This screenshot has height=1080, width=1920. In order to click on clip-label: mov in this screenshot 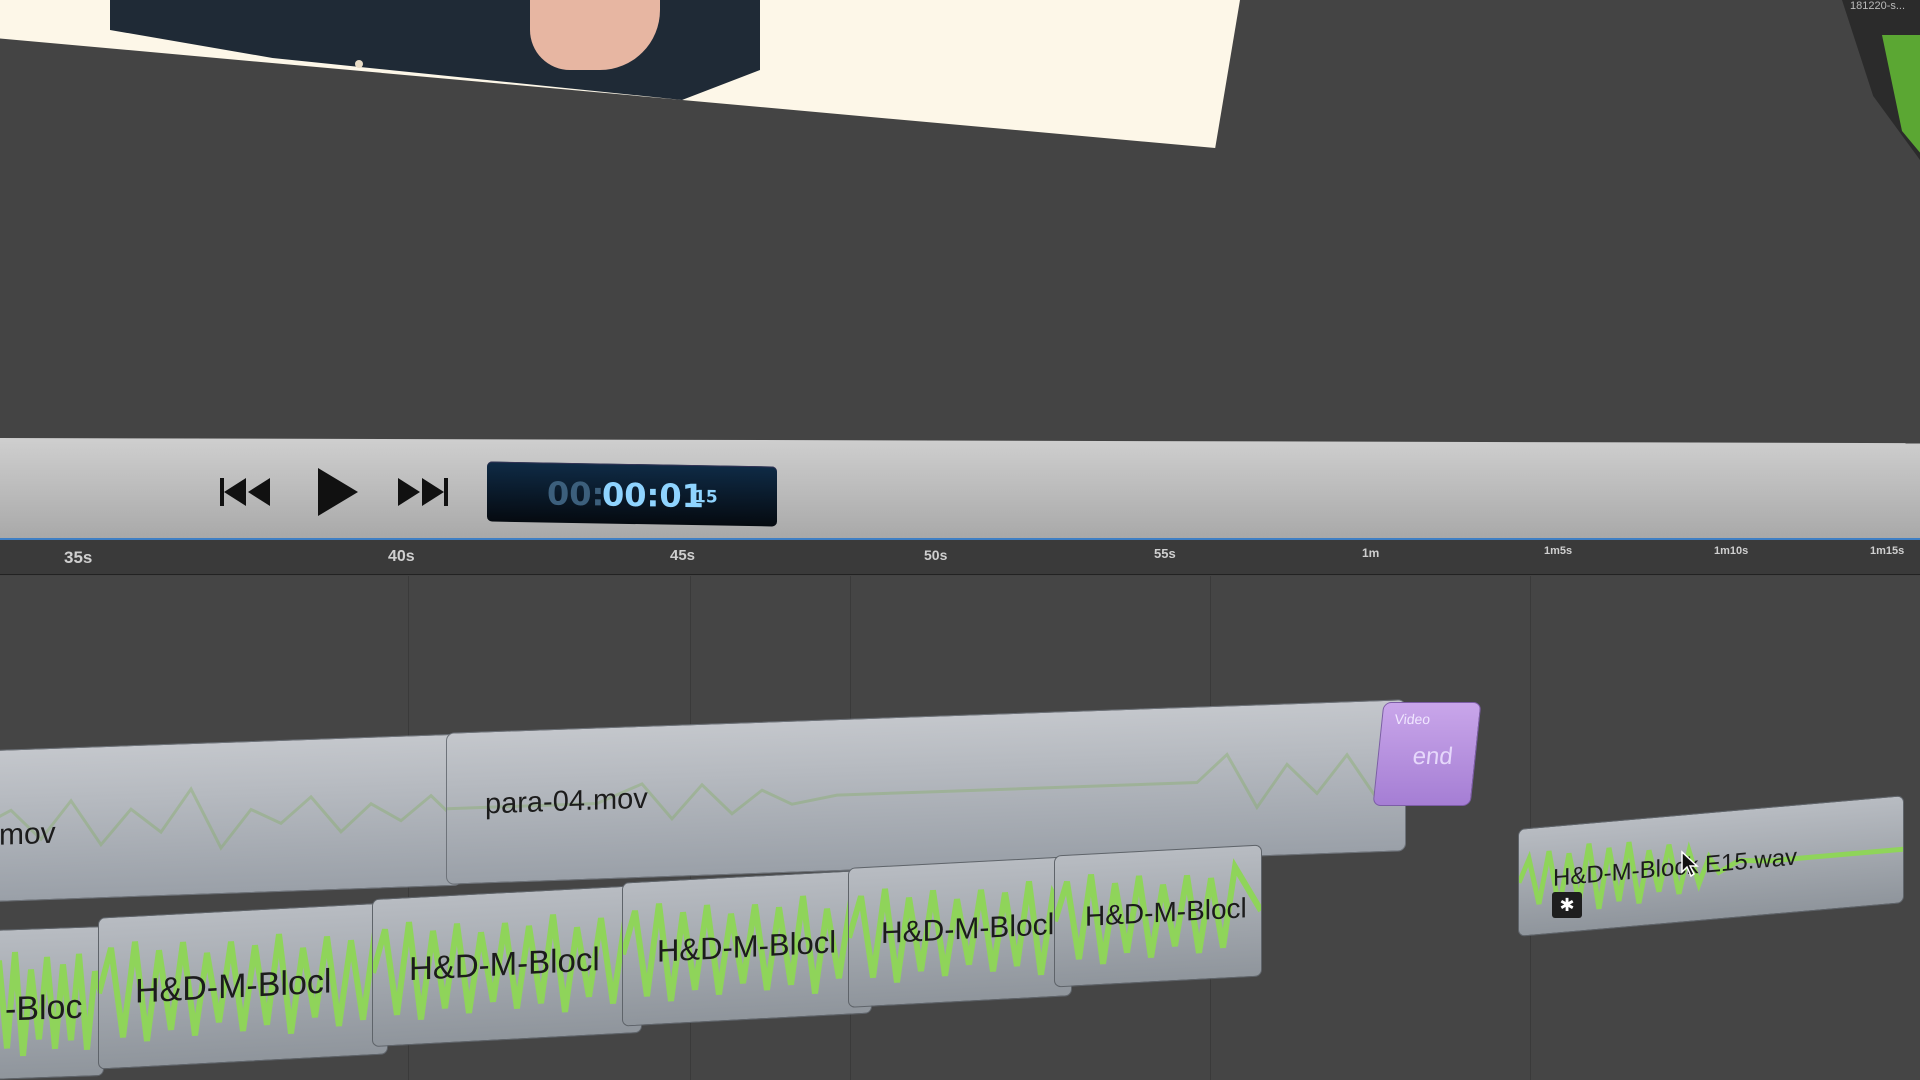, I will do `click(28, 834)`.